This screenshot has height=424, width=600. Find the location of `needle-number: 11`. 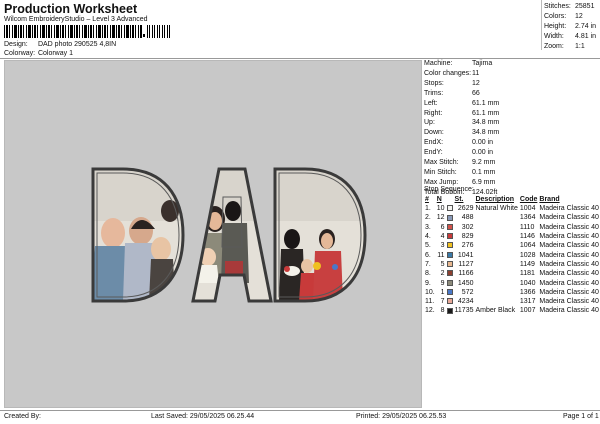

needle-number: 11 is located at coordinates (441, 255).